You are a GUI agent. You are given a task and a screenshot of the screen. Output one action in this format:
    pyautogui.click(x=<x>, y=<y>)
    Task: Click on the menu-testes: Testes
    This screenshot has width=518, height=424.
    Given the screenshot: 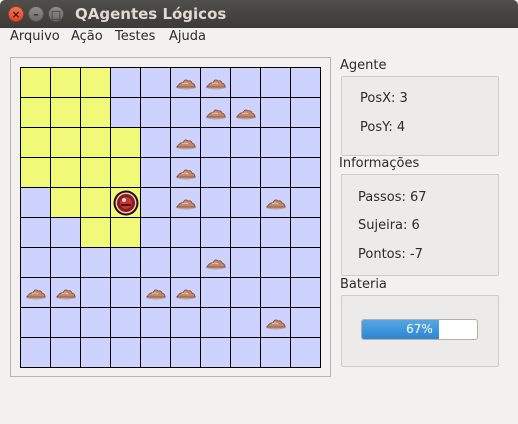 What is the action you would take?
    pyautogui.click(x=135, y=36)
    